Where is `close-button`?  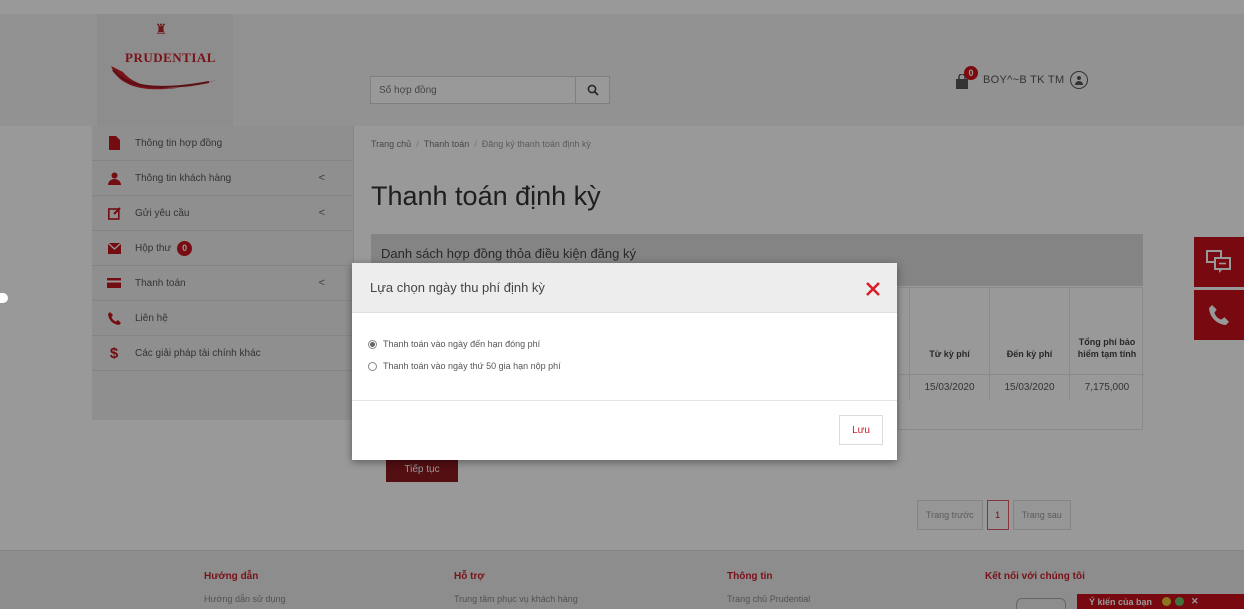 close-button is located at coordinates (874, 290).